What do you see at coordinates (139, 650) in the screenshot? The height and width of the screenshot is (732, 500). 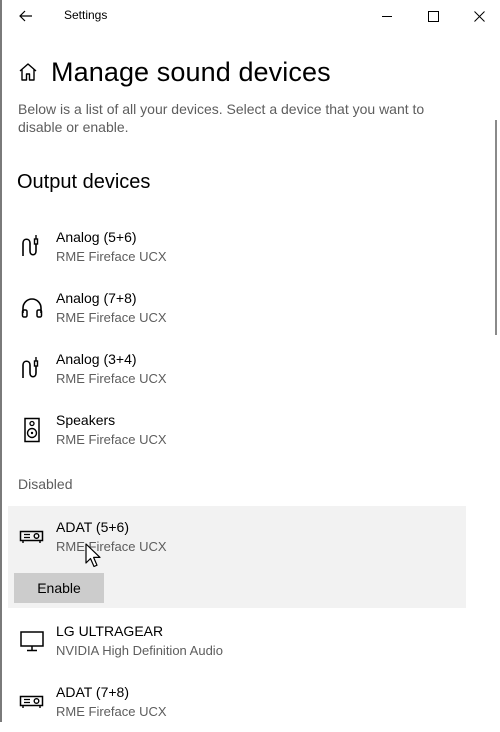 I see `device-subtitle: NVIDIA High Definition Audio` at bounding box center [139, 650].